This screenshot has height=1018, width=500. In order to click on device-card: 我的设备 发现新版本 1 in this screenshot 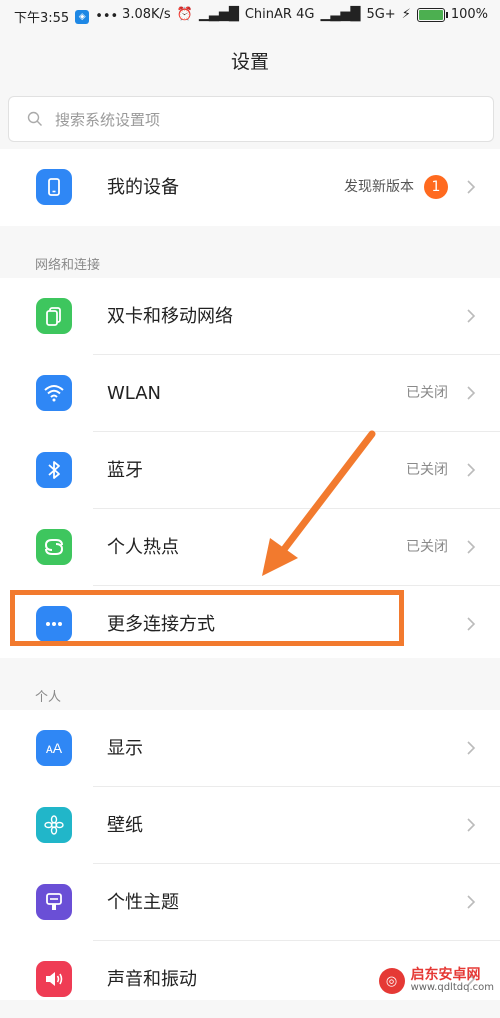, I will do `click(250, 187)`.